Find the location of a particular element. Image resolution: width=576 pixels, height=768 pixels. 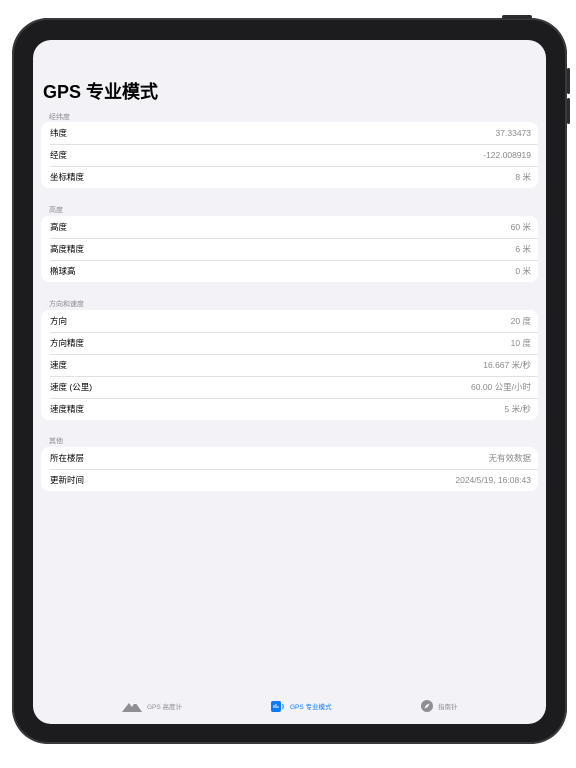

row-value: 60.00 公里/小时 is located at coordinates (501, 387).